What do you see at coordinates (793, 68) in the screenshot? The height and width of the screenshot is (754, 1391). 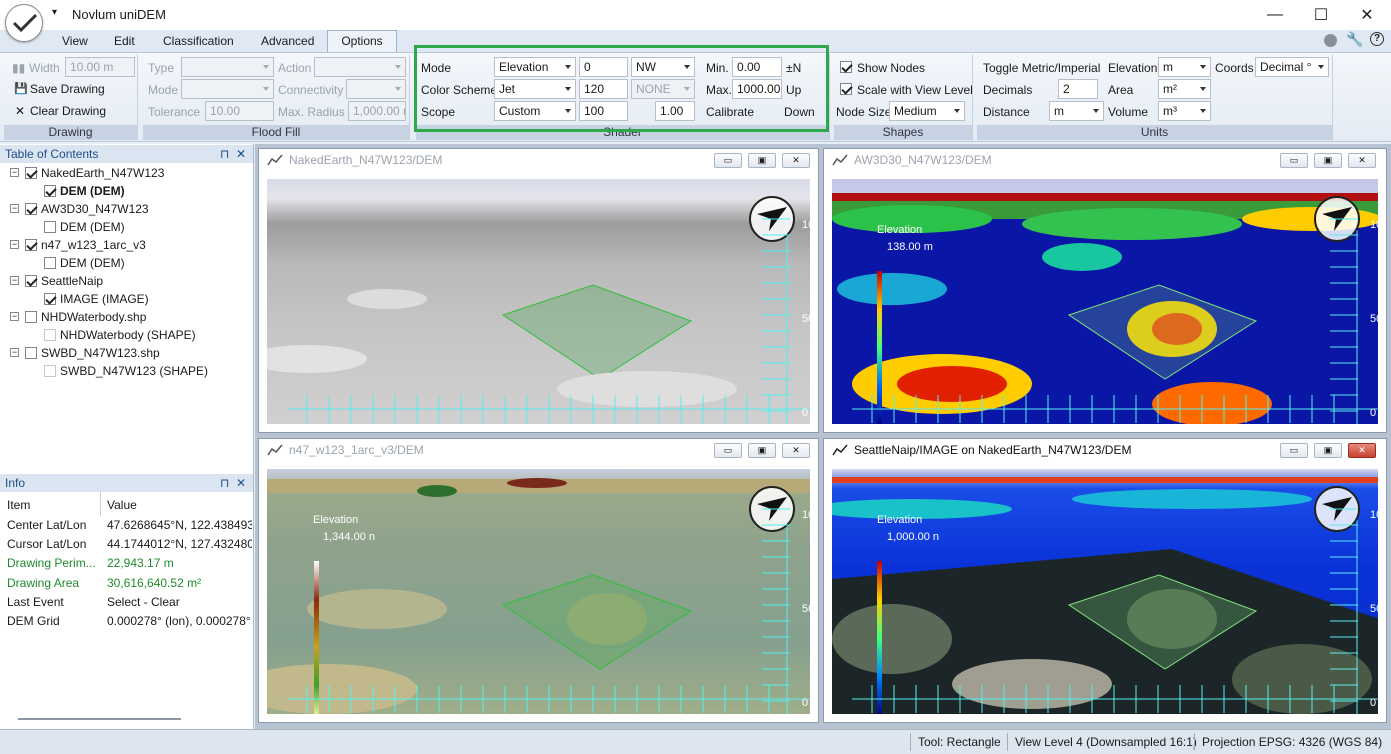 I see `plus-minus-n-button: ±N` at bounding box center [793, 68].